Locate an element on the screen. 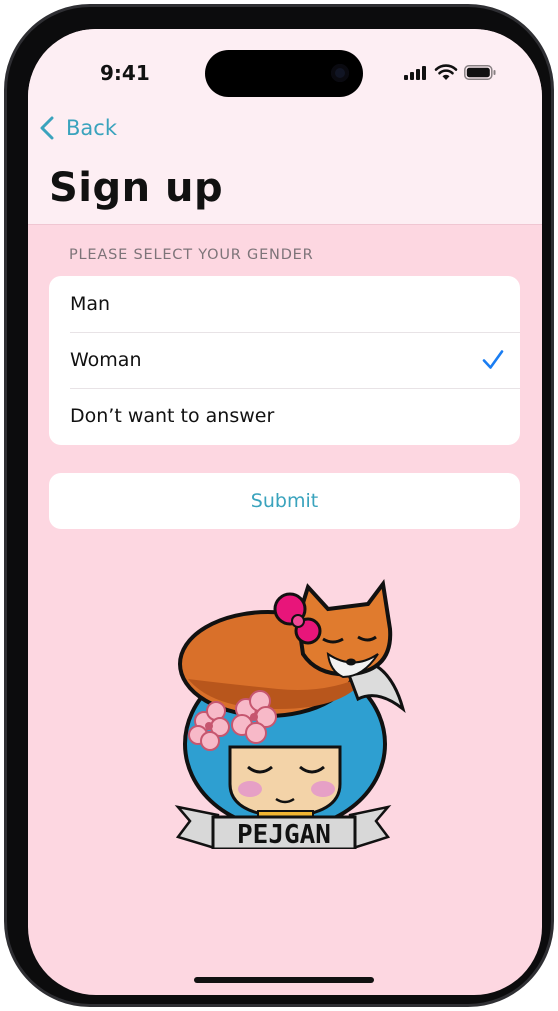 The image size is (558, 1011). battery-icon is located at coordinates (480, 72).